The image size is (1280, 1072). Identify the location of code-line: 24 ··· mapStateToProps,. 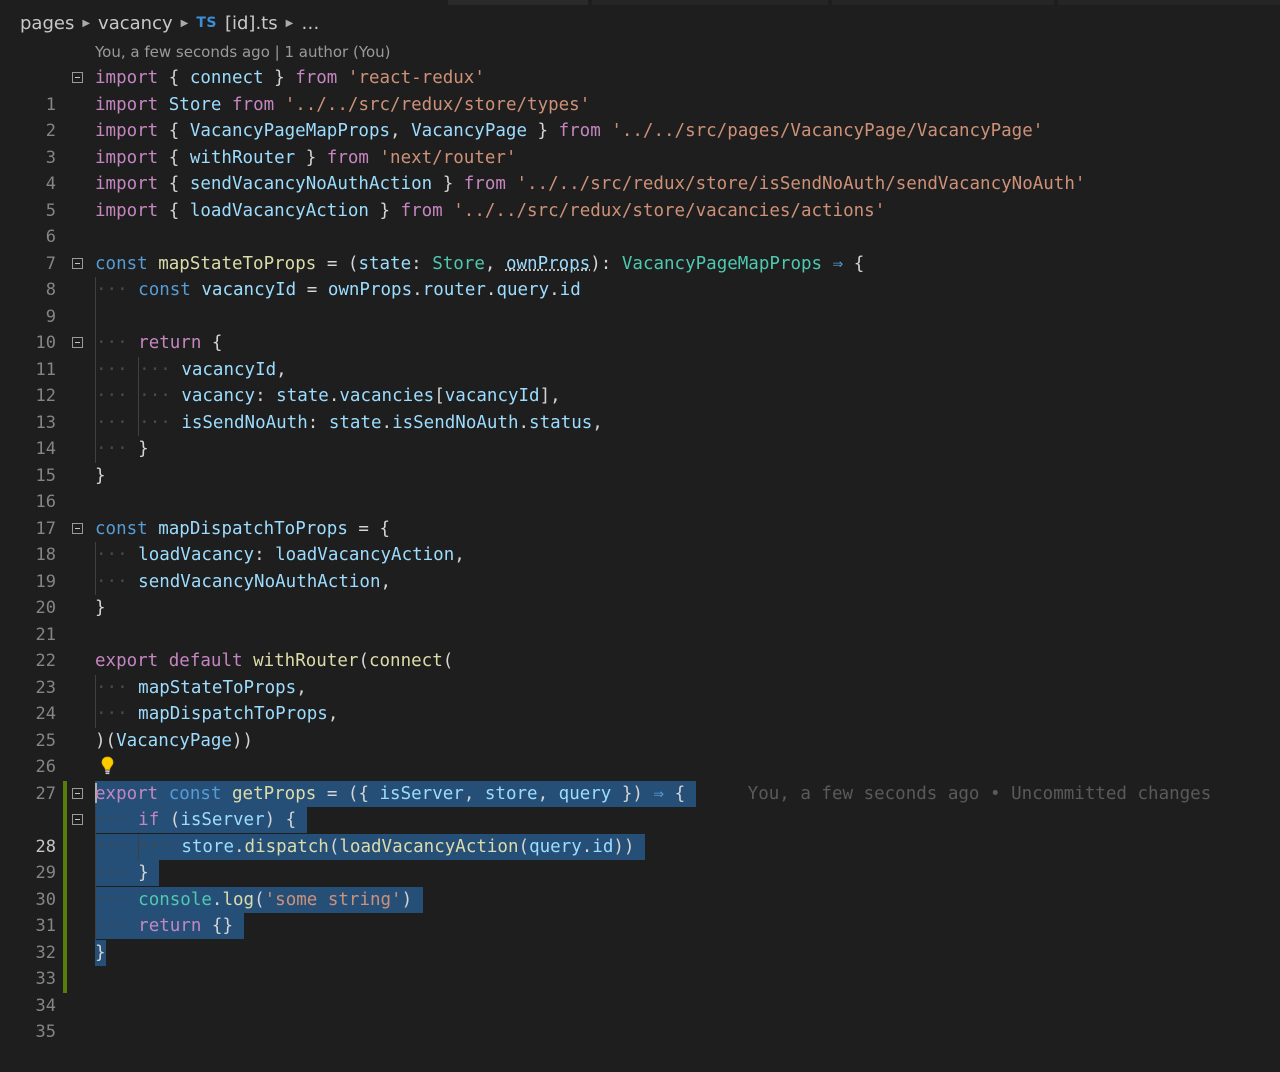
(640, 699).